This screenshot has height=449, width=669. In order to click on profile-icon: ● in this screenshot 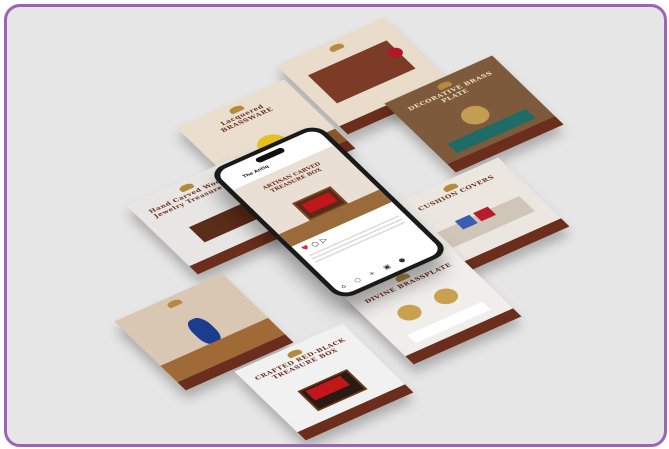, I will do `click(406, 258)`.